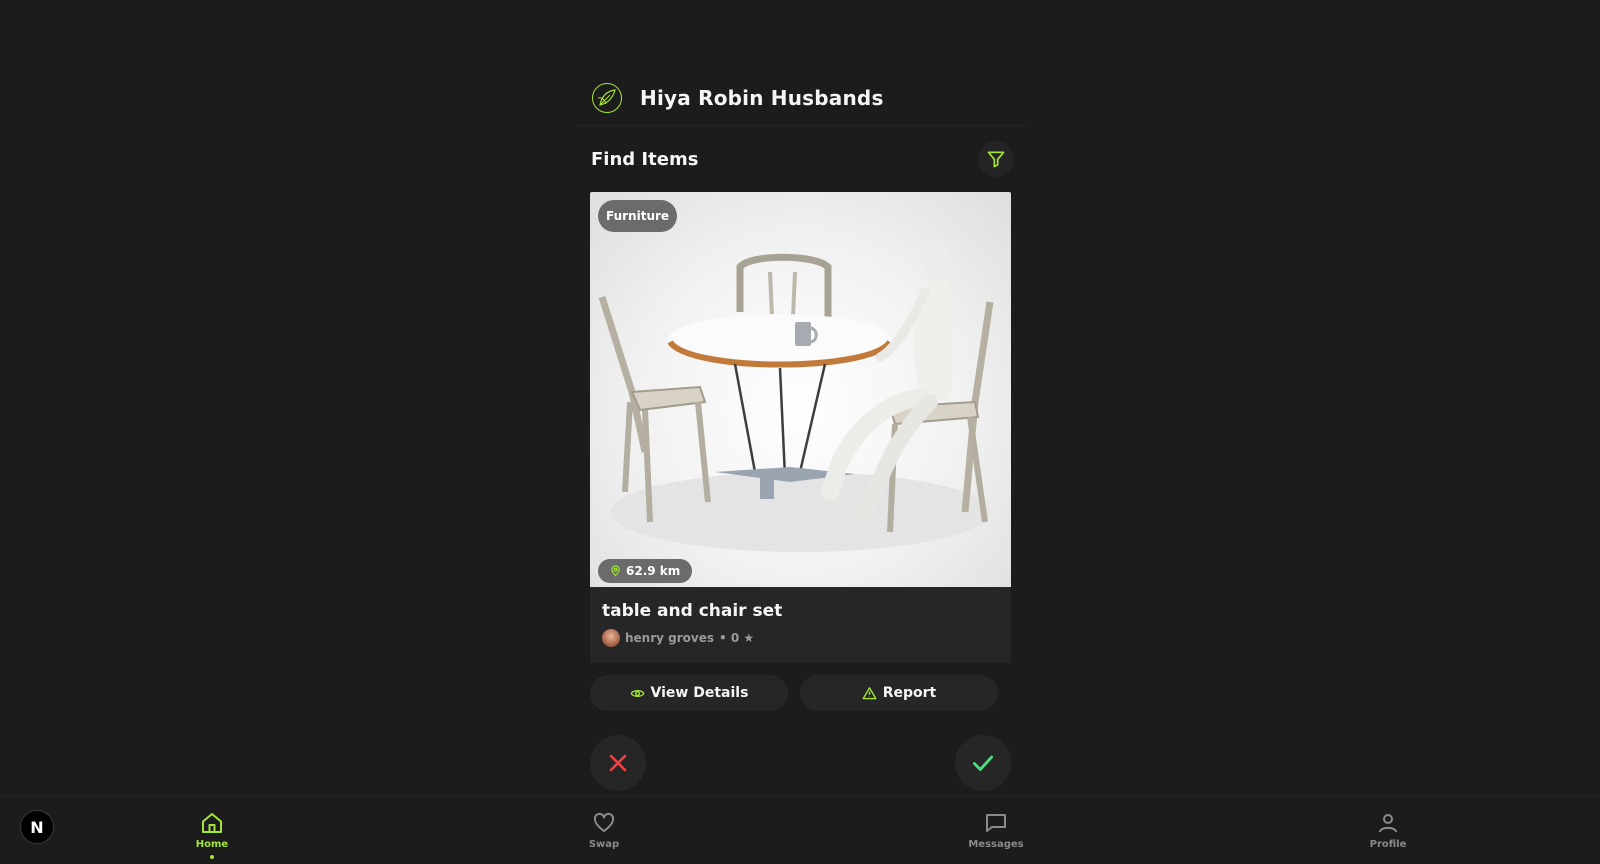 This screenshot has width=1600, height=864. I want to click on view-details-button: View Details, so click(689, 693).